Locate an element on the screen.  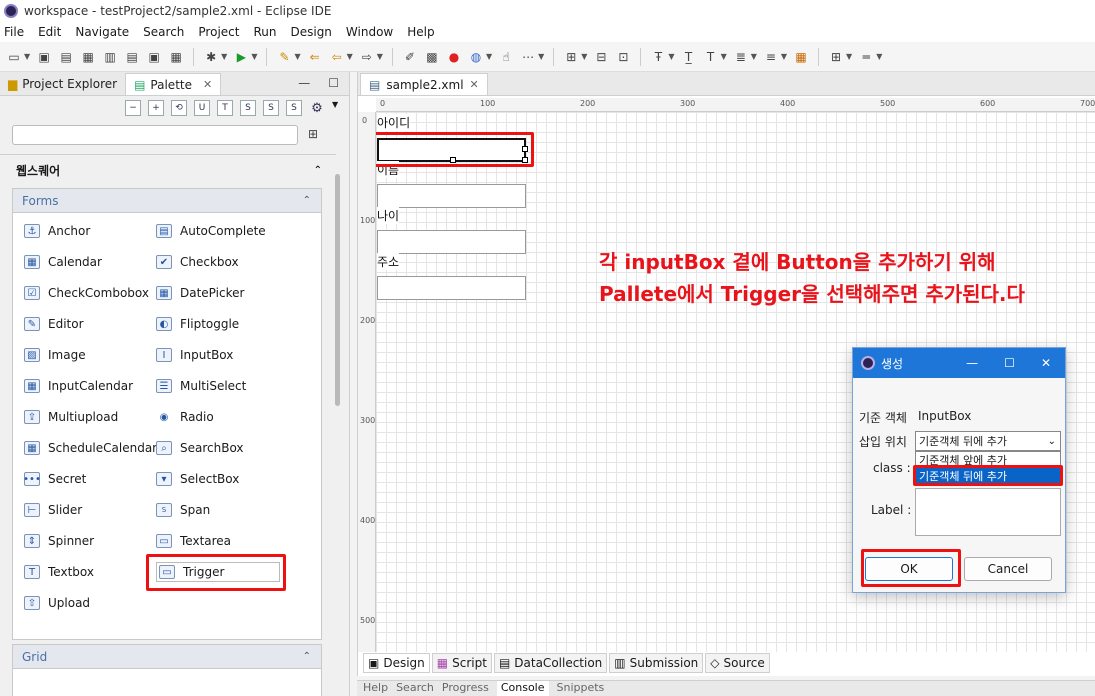
color-icon: ▦ is located at coordinates (801, 57).